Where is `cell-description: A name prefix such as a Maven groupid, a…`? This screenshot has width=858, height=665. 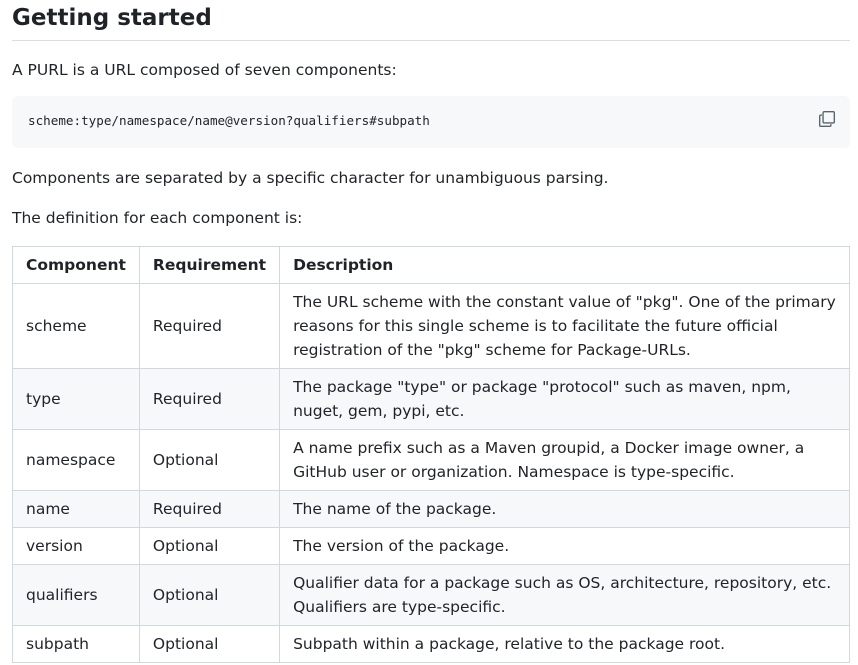
cell-description: A name prefix such as a Maven groupid, a… is located at coordinates (564, 460).